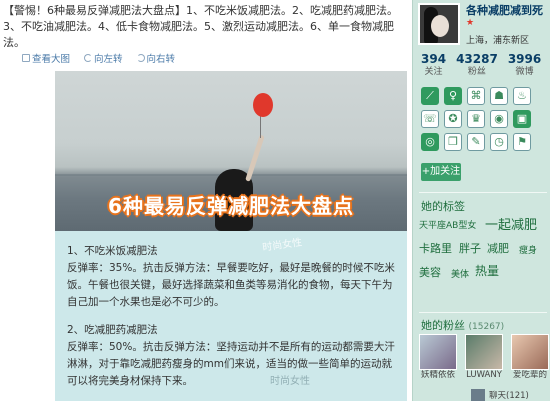 The width and height of the screenshot is (550, 401). What do you see at coordinates (453, 142) in the screenshot?
I see `book-icon: ❐` at bounding box center [453, 142].